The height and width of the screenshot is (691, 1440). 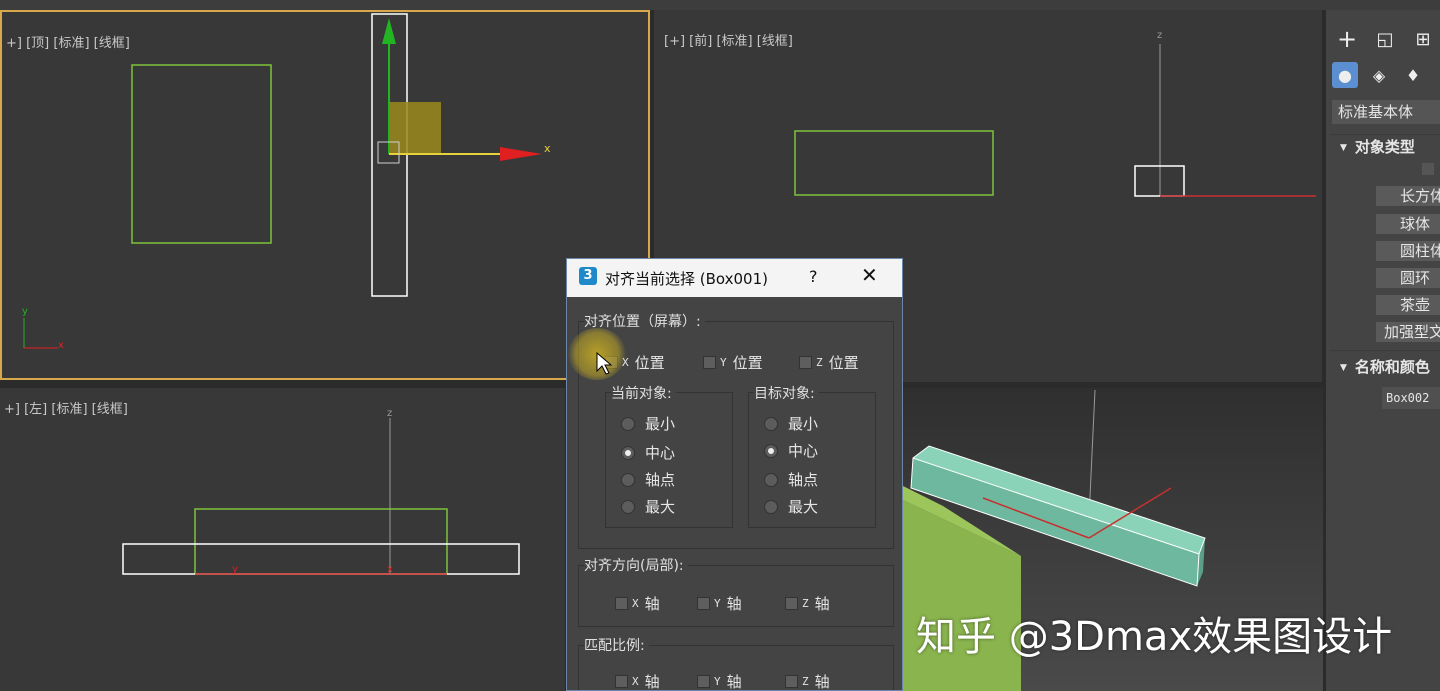 What do you see at coordinates (1408, 332) in the screenshot?
I see `object-button-text-plus: 加强型文本` at bounding box center [1408, 332].